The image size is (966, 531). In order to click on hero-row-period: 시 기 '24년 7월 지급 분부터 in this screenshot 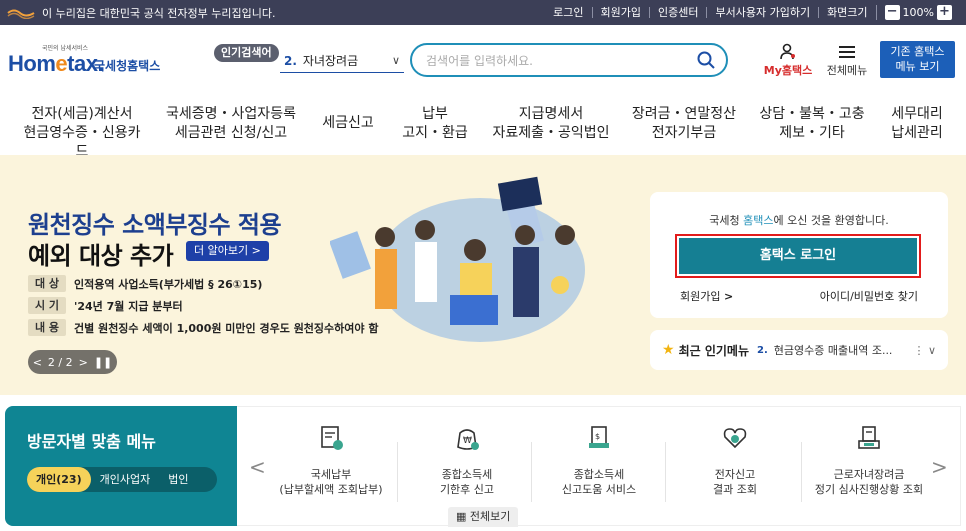, I will do `click(105, 305)`.